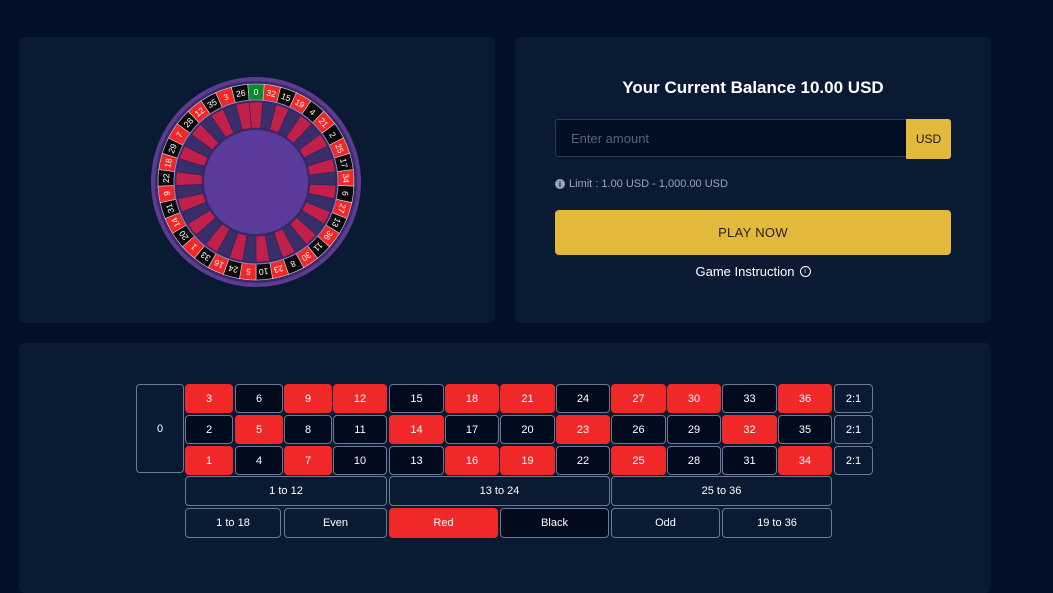 The width and height of the screenshot is (1053, 593). I want to click on outside-bet-red: Red, so click(443, 523).